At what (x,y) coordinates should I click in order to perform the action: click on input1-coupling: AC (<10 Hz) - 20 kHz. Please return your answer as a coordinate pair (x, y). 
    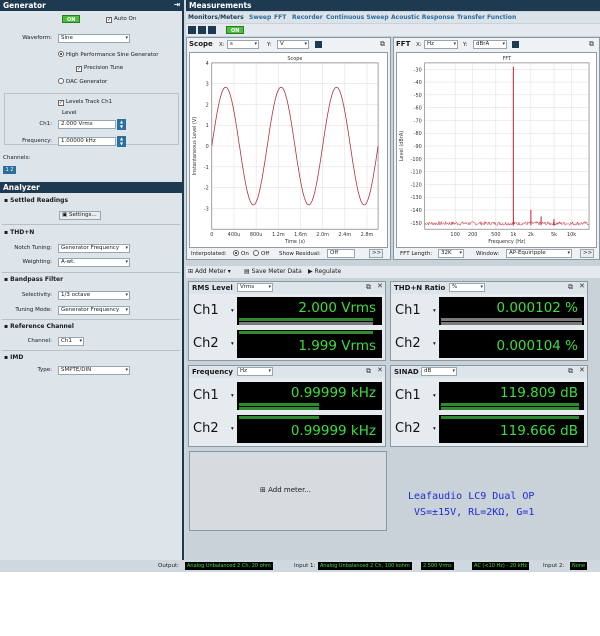
    Looking at the image, I should click on (501, 566).